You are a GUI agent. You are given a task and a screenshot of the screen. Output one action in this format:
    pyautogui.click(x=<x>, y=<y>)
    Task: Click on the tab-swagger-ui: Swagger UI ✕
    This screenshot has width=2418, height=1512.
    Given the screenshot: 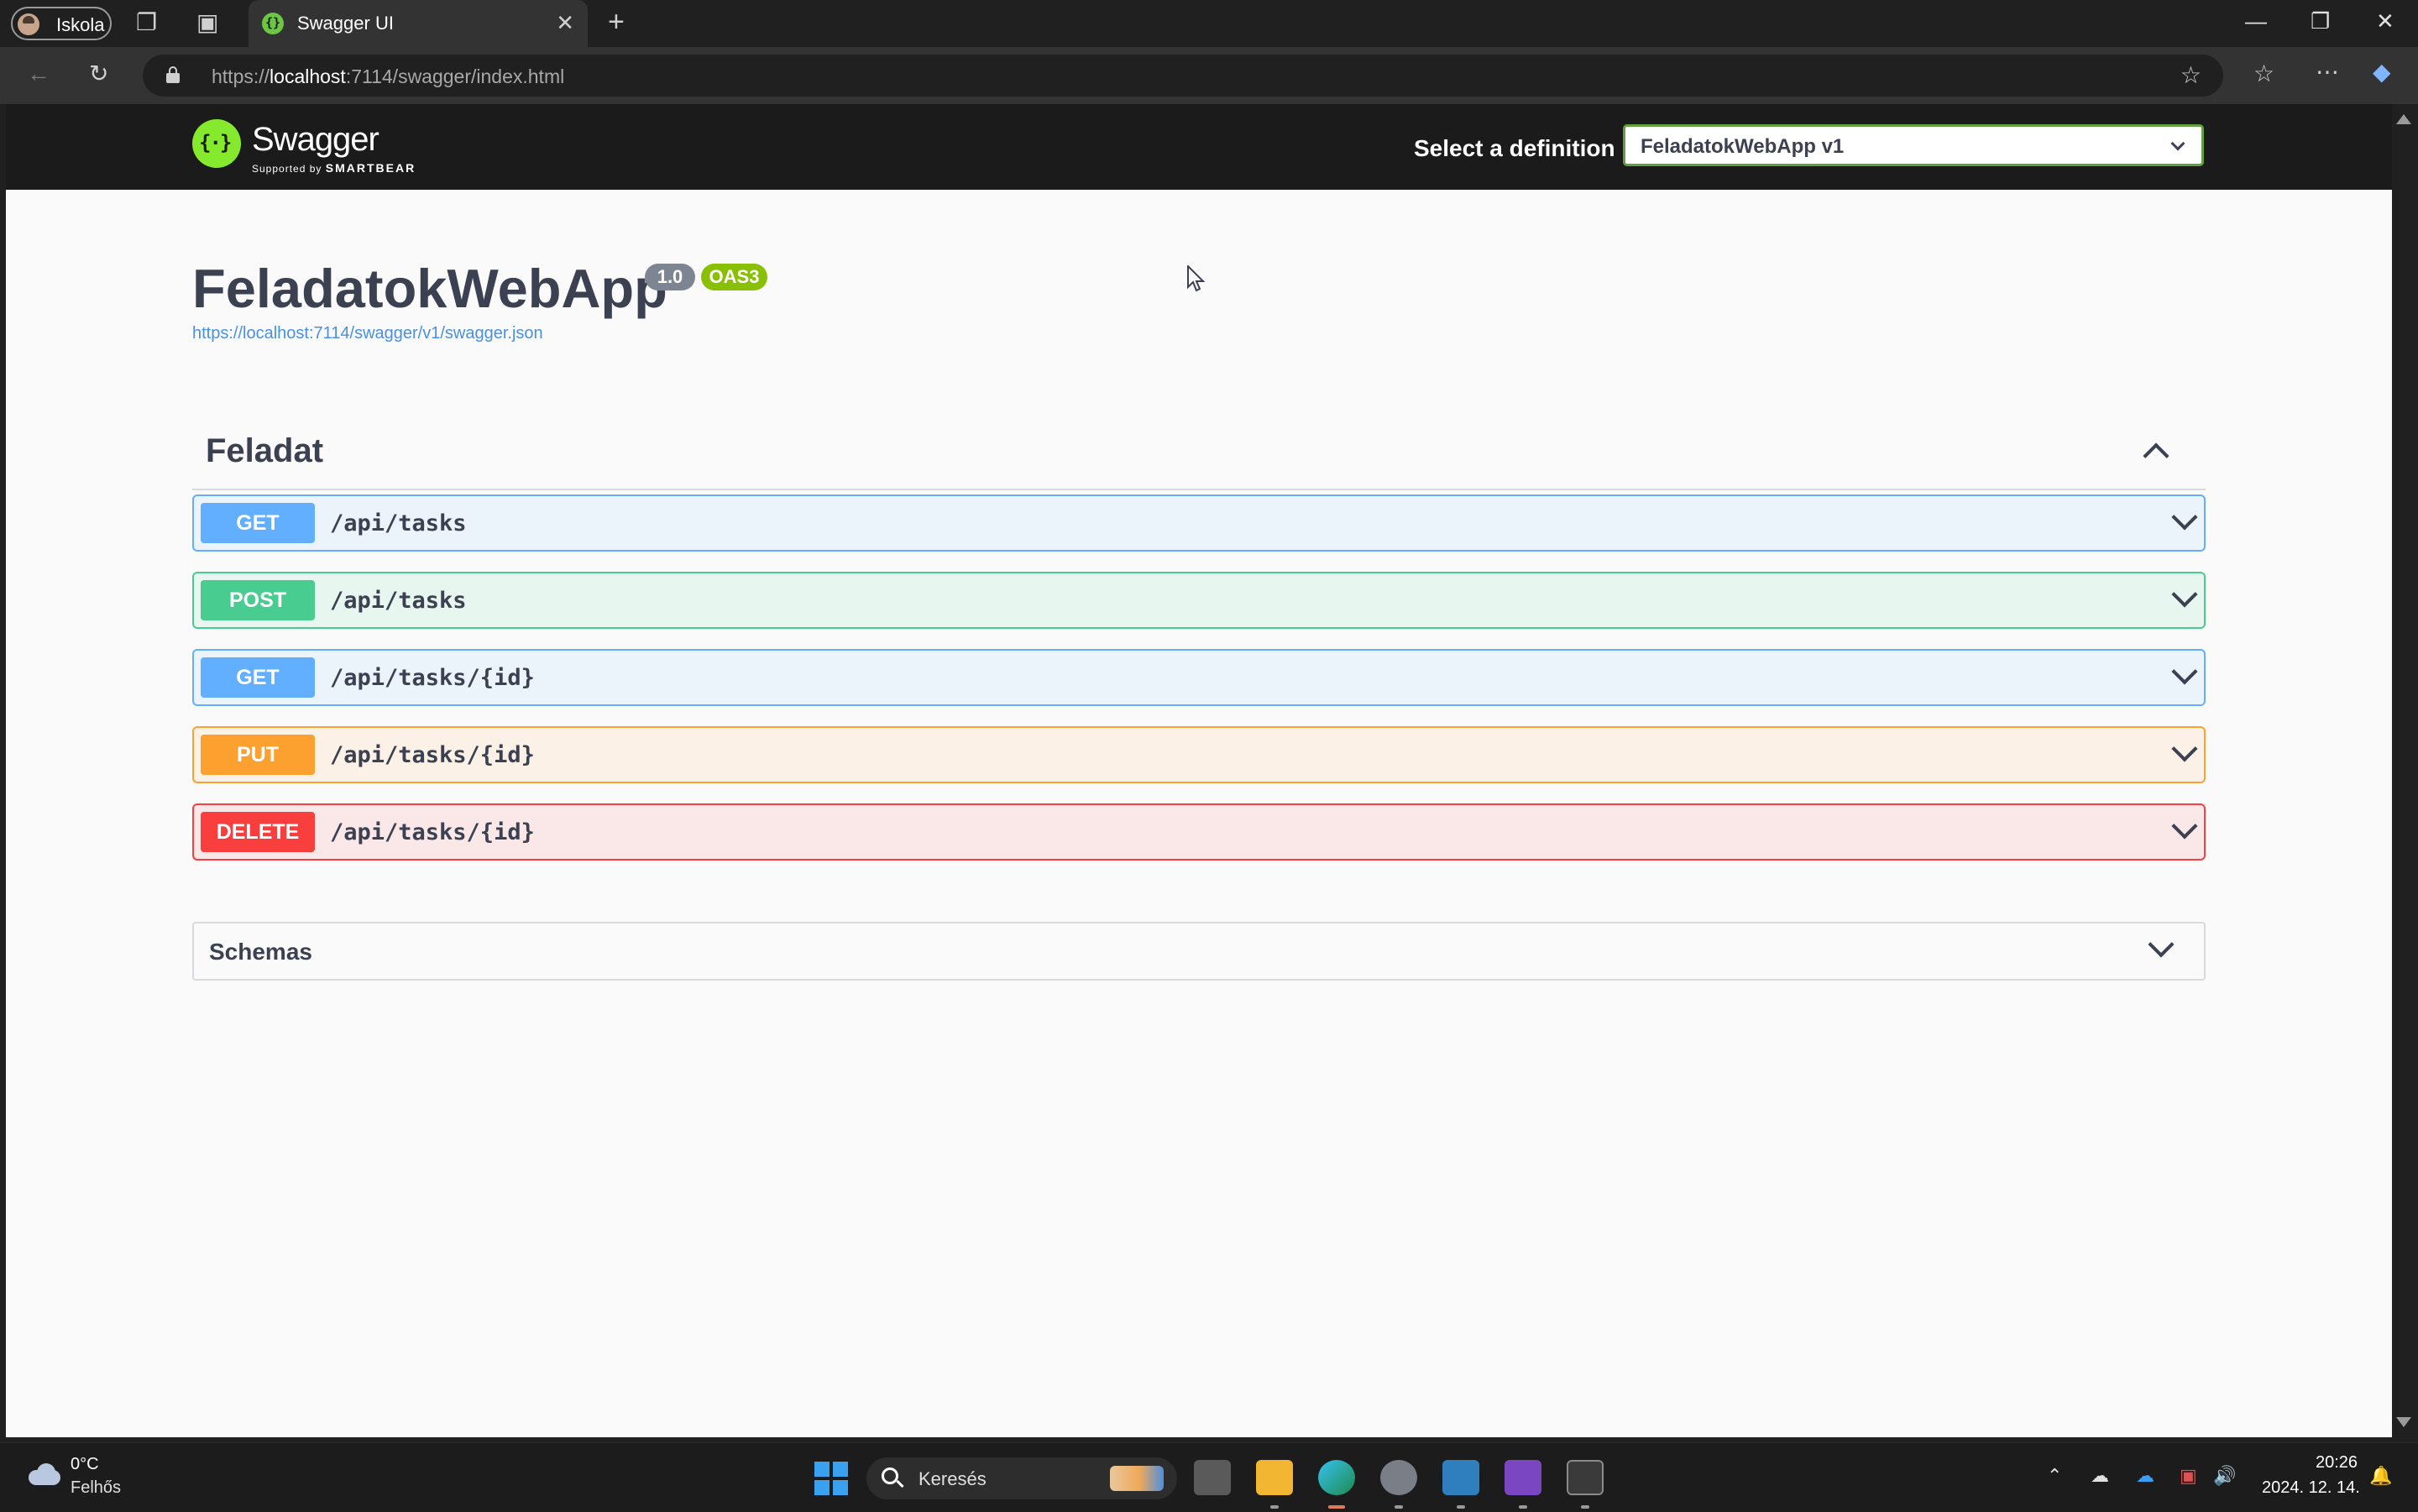 What is the action you would take?
    pyautogui.click(x=418, y=23)
    